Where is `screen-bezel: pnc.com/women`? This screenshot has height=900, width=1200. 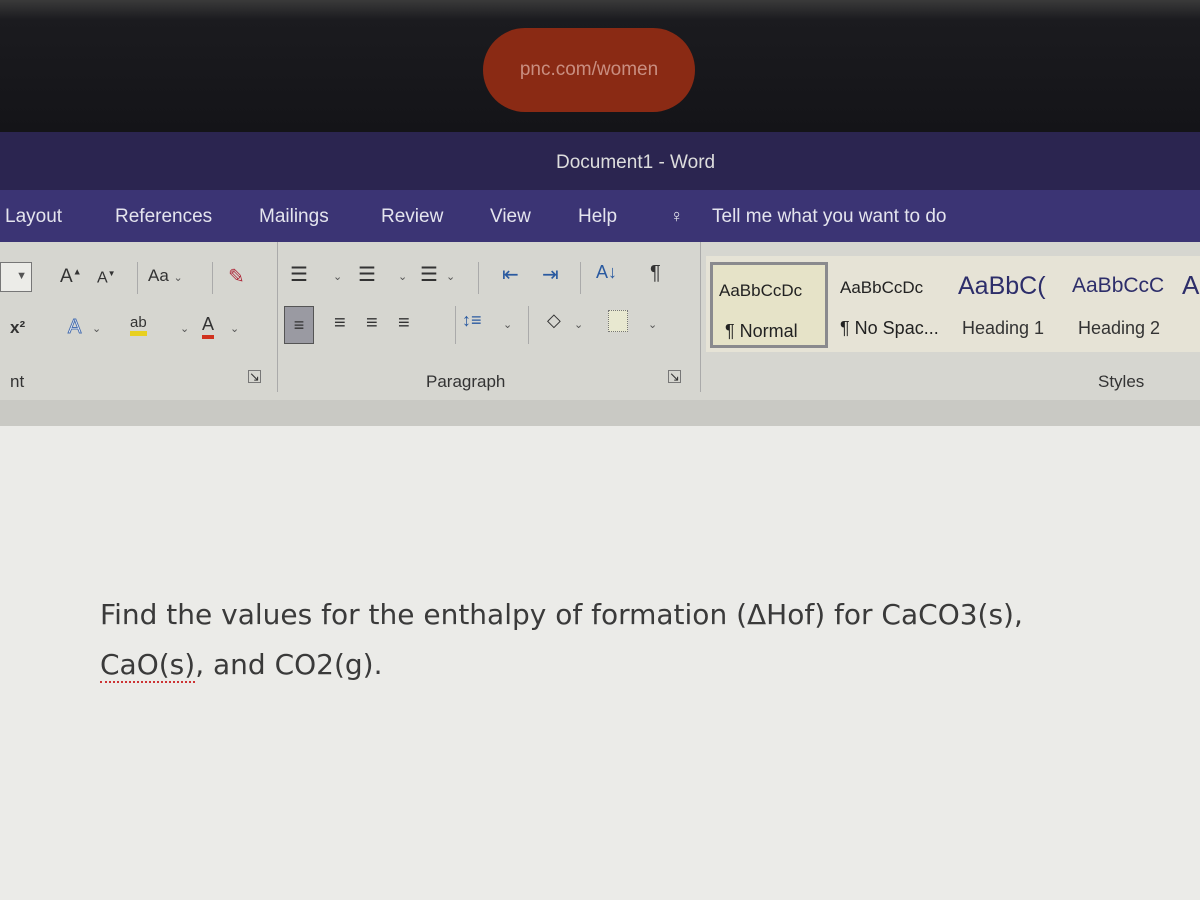
screen-bezel: pnc.com/women is located at coordinates (600, 66).